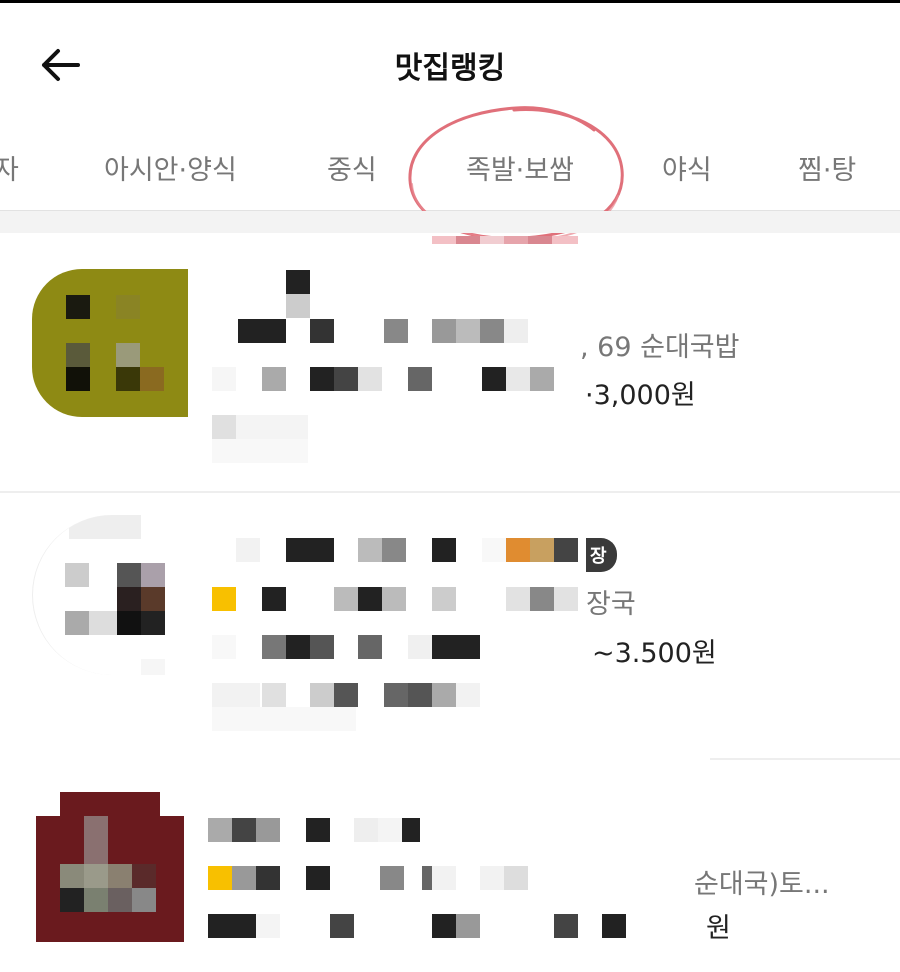 This screenshot has width=900, height=972. What do you see at coordinates (718, 928) in the screenshot?
I see `restaurant-price: 원` at bounding box center [718, 928].